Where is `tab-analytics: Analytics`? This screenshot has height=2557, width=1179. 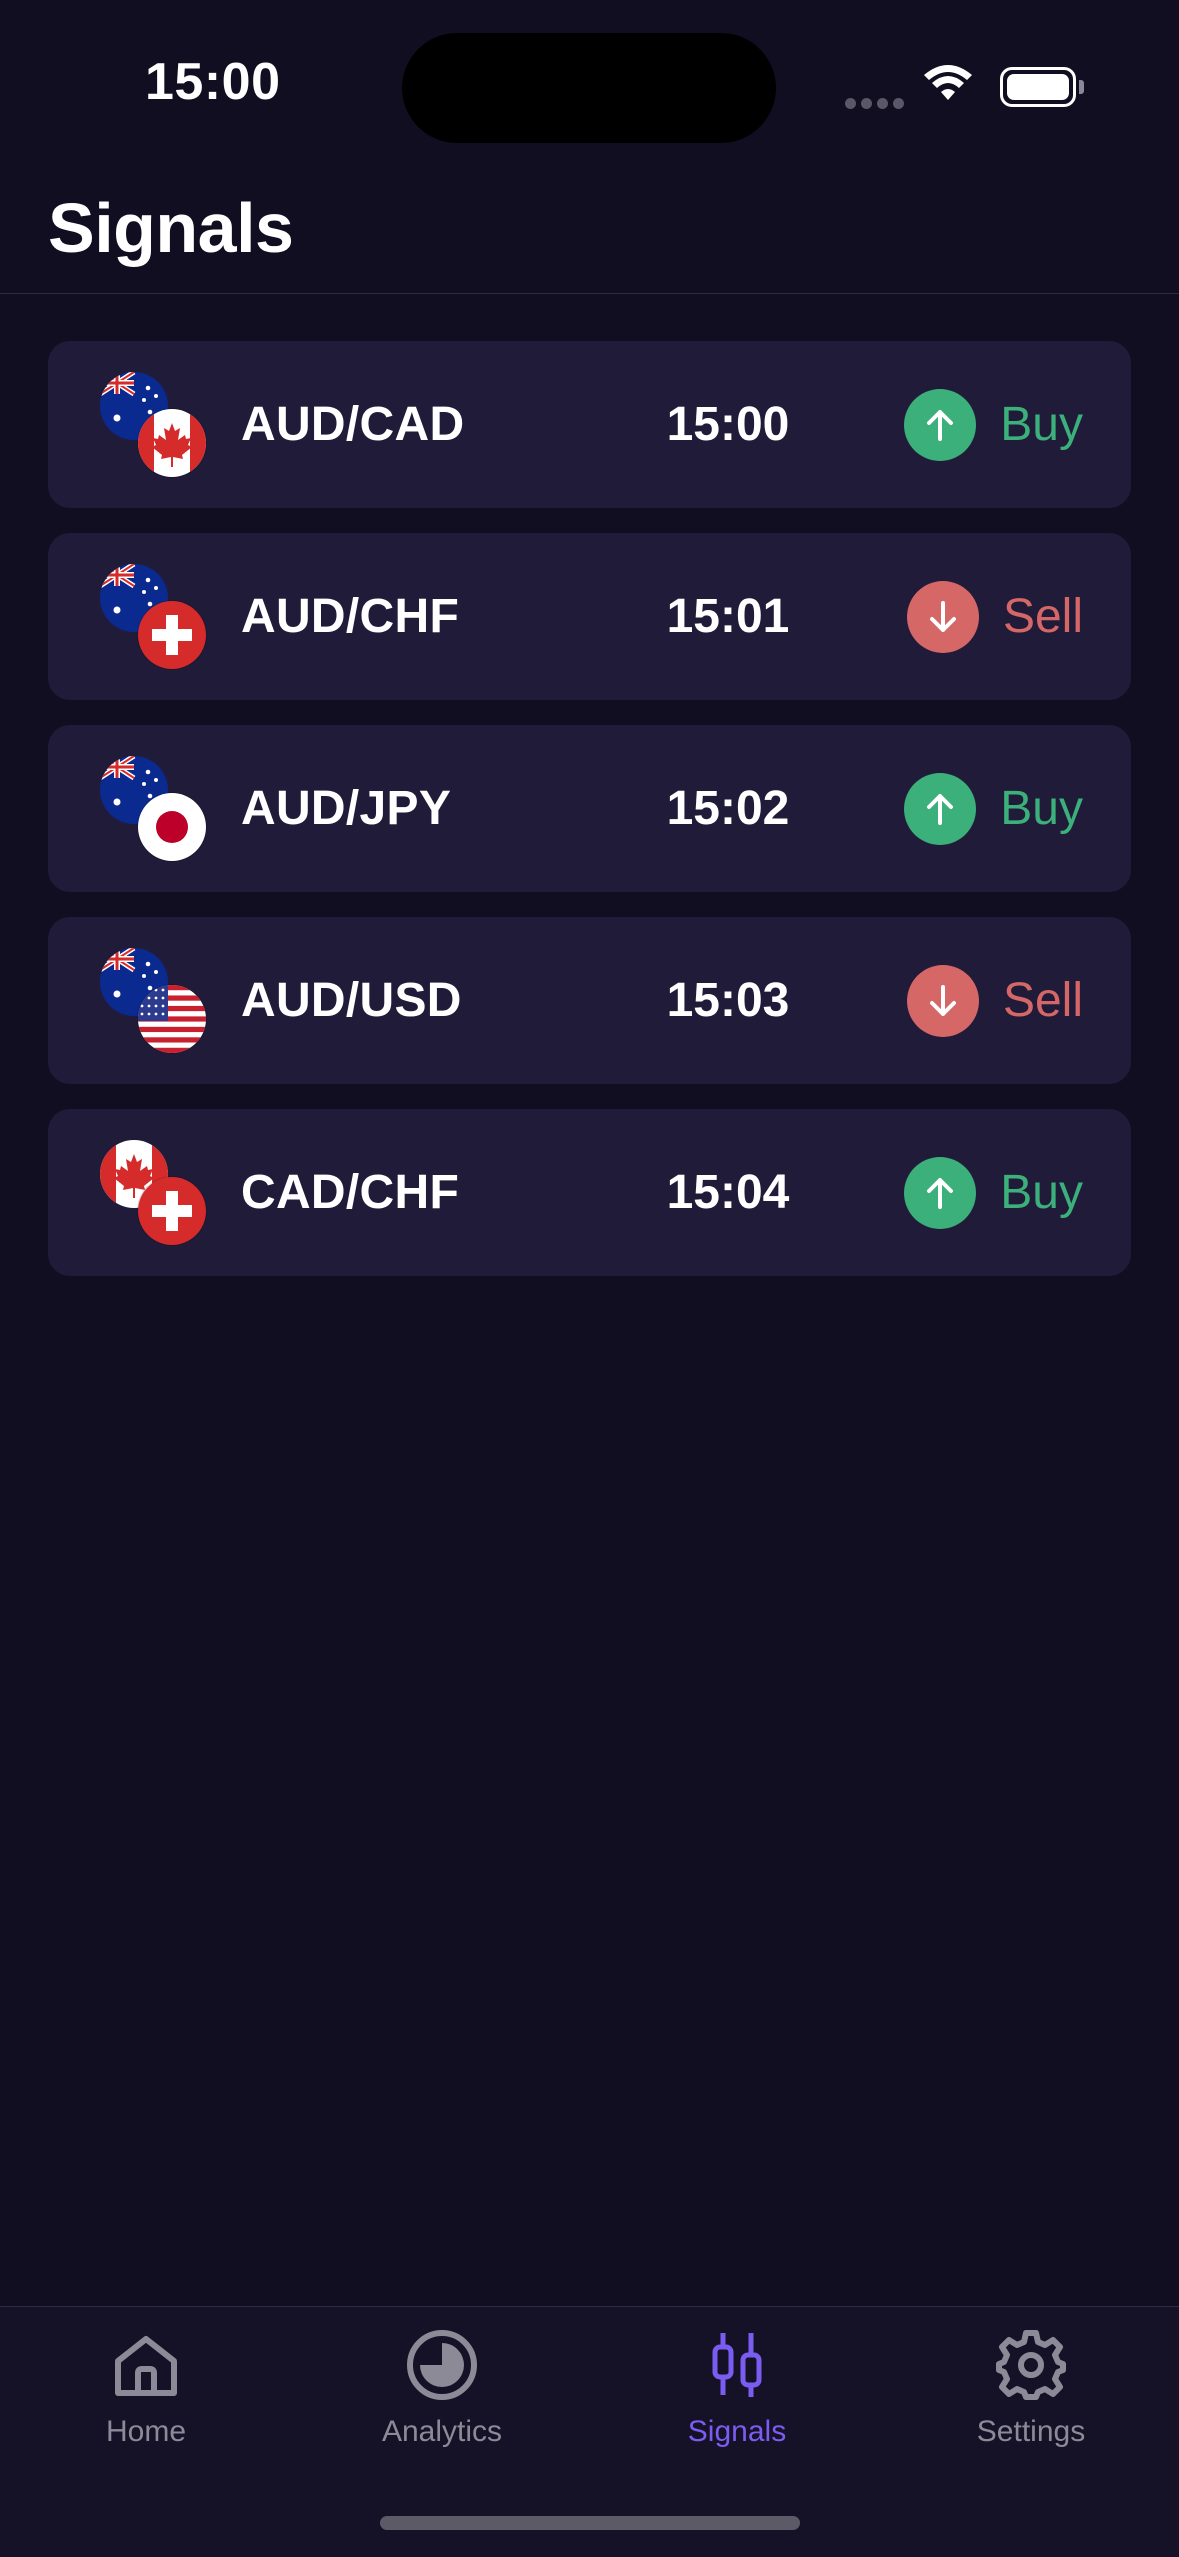 tab-analytics: Analytics is located at coordinates (442, 2388).